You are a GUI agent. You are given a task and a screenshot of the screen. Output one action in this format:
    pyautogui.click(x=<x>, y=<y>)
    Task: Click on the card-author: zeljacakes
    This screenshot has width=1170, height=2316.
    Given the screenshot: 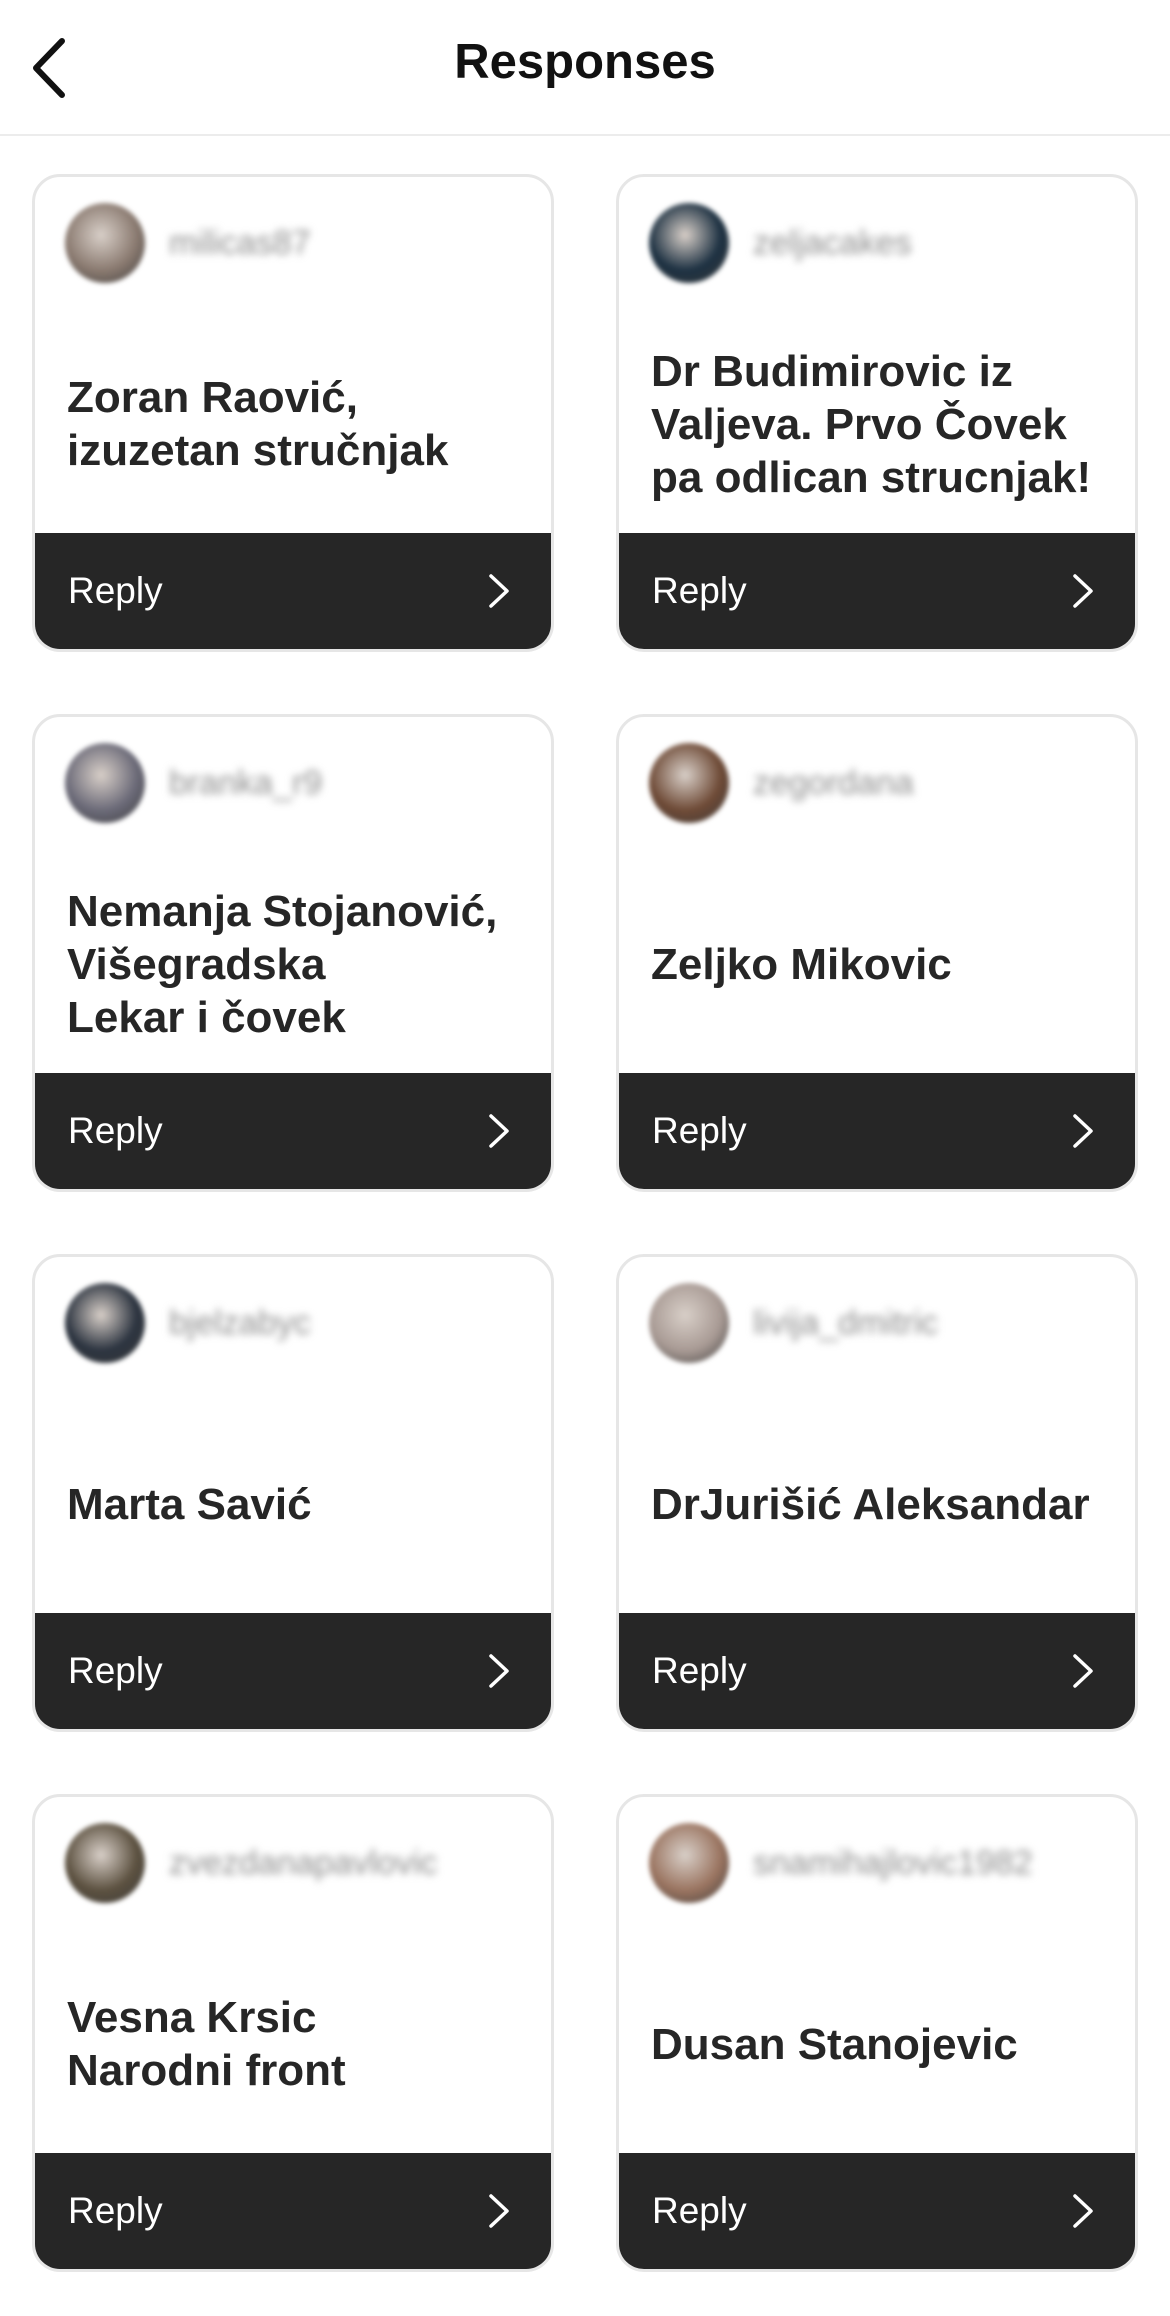 What is the action you would take?
    pyautogui.click(x=780, y=243)
    